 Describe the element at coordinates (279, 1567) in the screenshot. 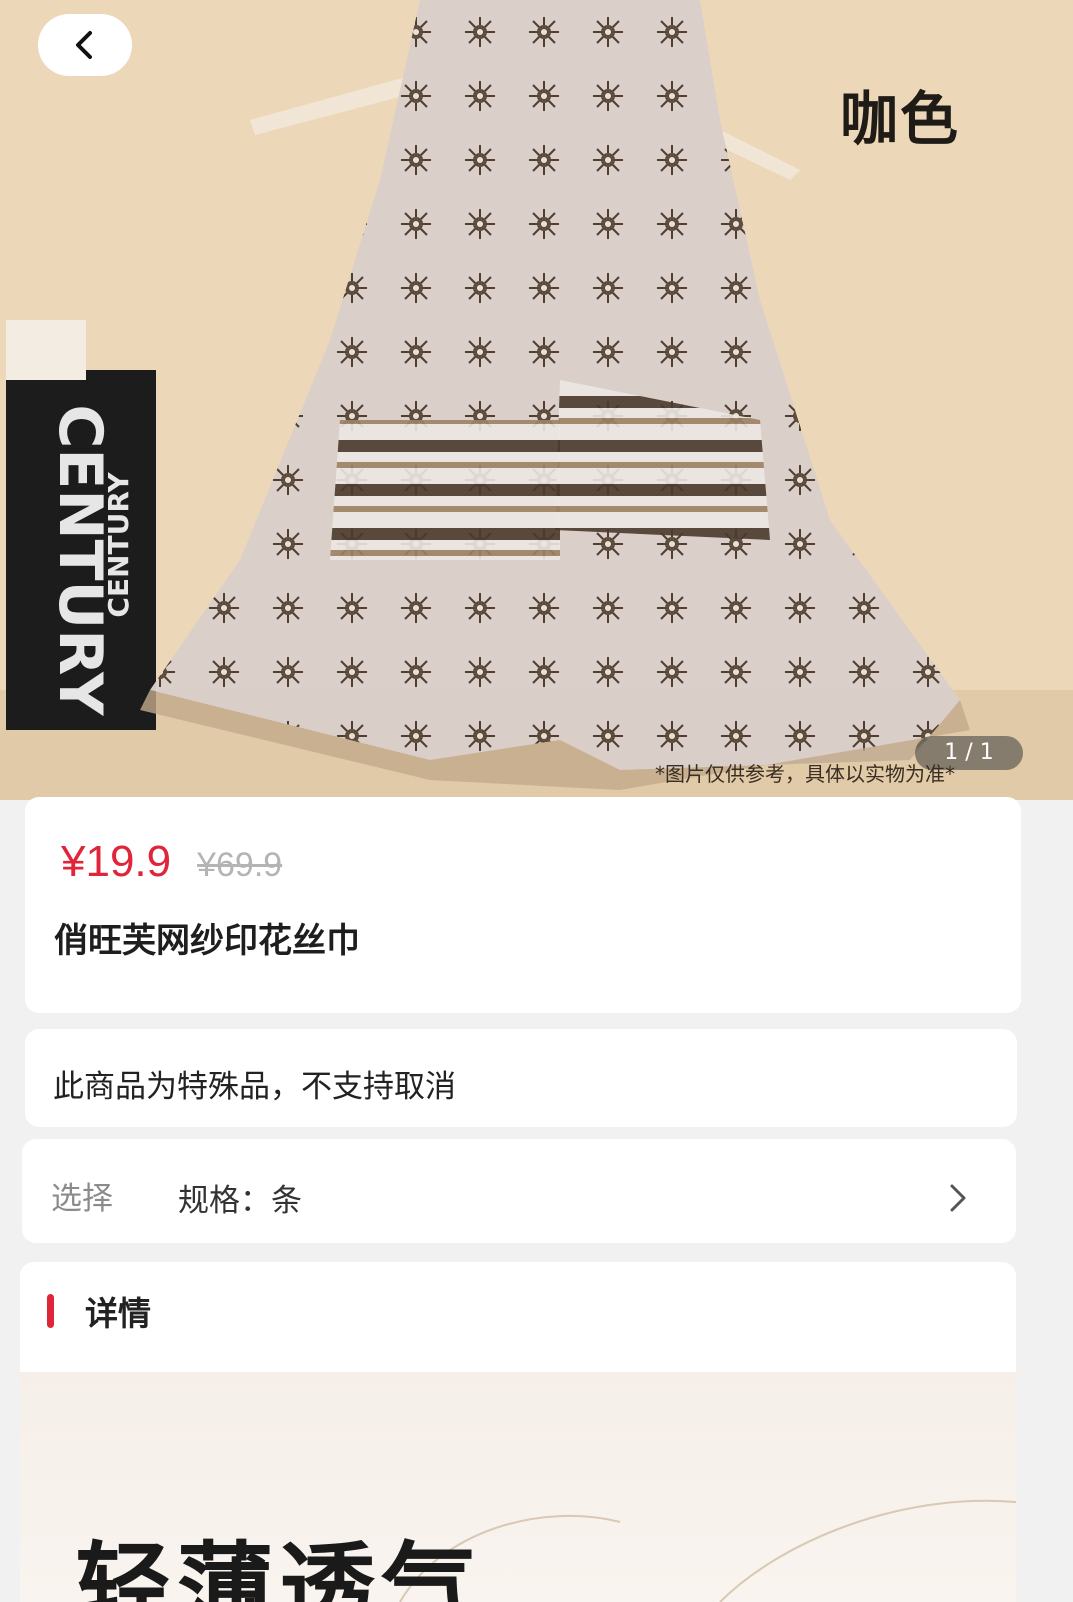

I see `banner-headline: 轻薄透气` at that location.